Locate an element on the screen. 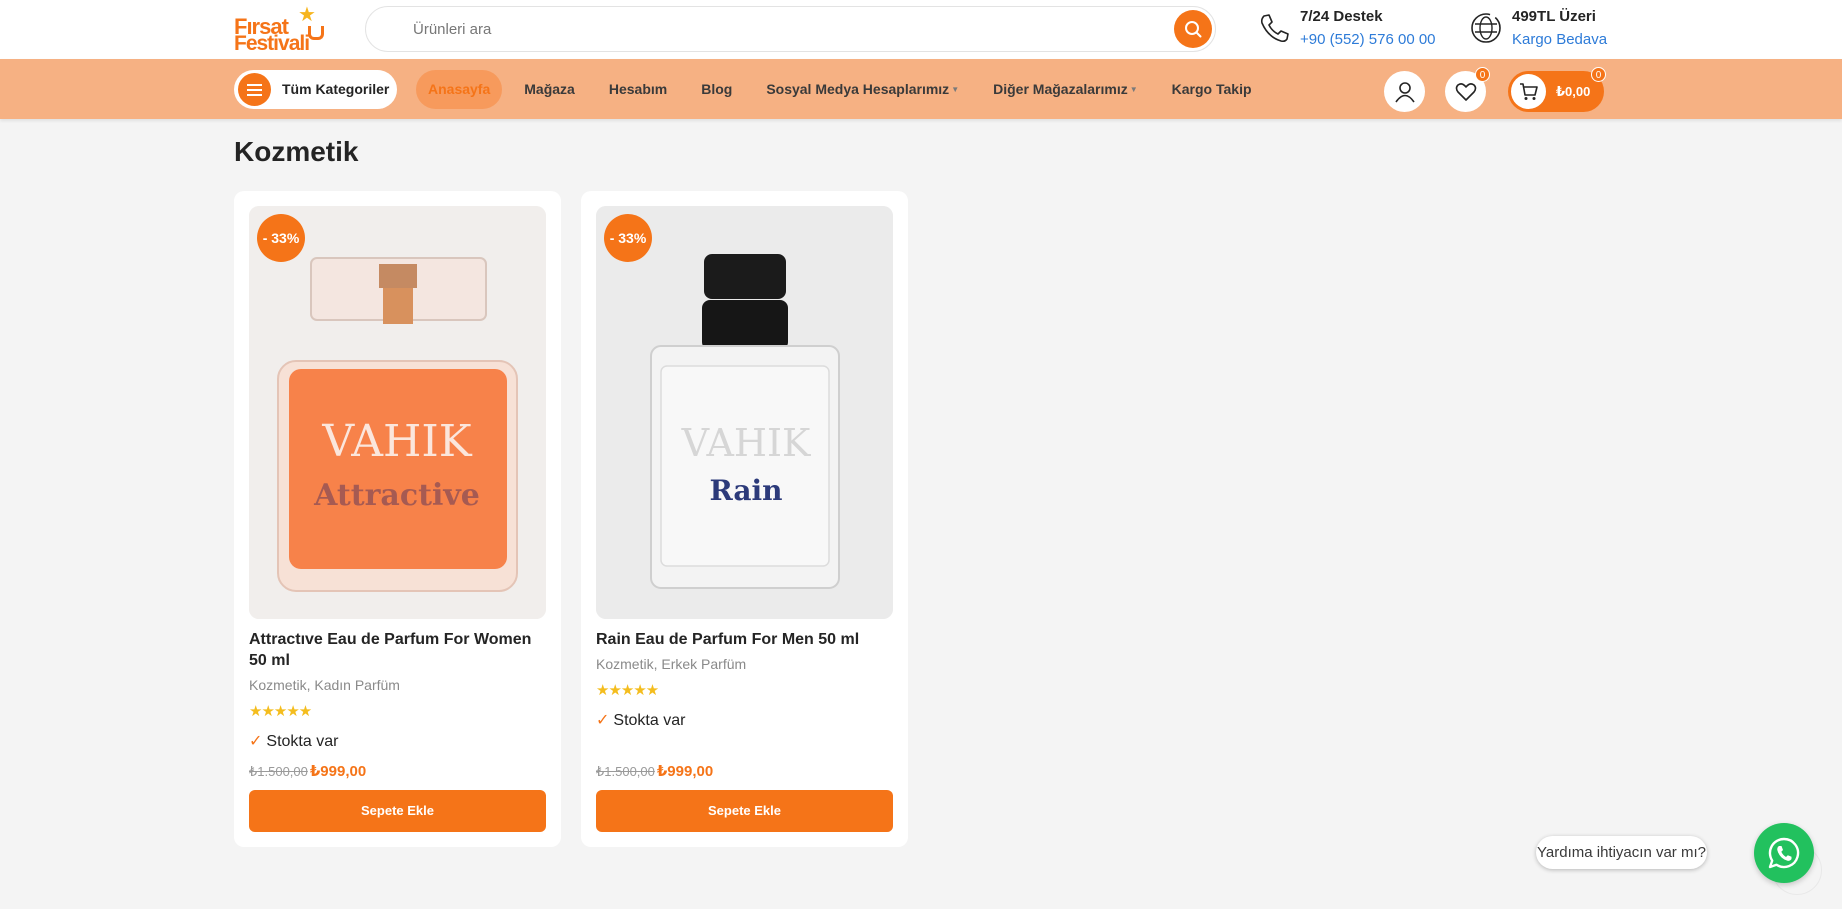  whatsapp-icon is located at coordinates (1784, 853).